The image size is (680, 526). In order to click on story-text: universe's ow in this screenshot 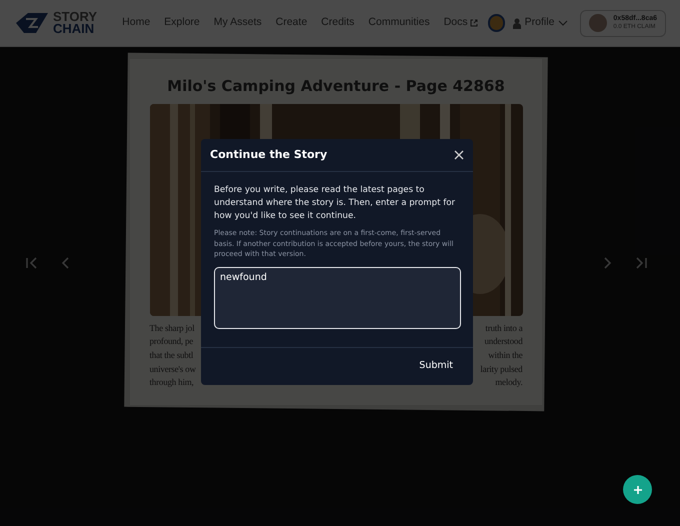, I will do `click(173, 369)`.